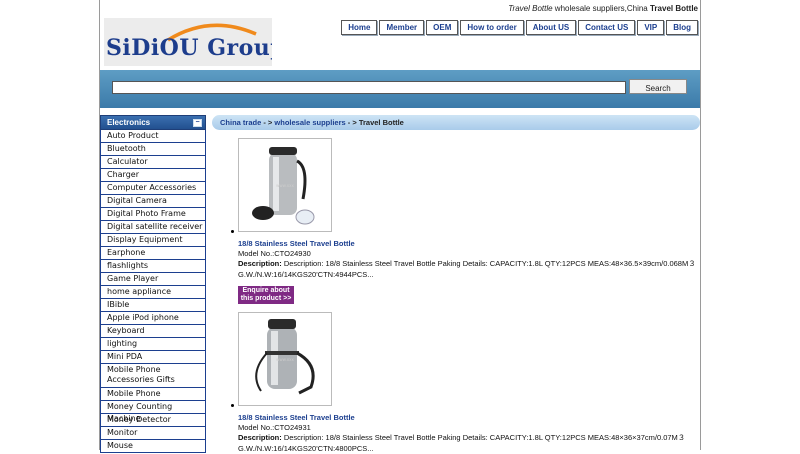 The height and width of the screenshot is (454, 800). I want to click on category-item: Computer Accessories, so click(153, 188).